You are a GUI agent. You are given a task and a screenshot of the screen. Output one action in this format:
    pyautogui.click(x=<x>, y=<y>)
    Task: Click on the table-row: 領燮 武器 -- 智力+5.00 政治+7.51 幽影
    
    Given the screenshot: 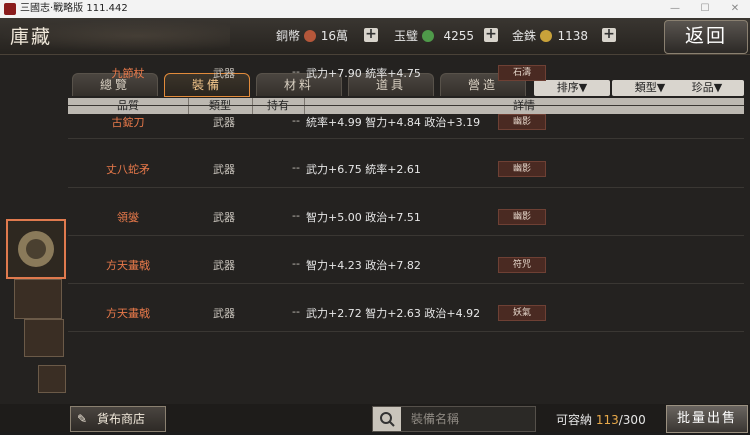 What is the action you would take?
    pyautogui.click(x=406, y=213)
    